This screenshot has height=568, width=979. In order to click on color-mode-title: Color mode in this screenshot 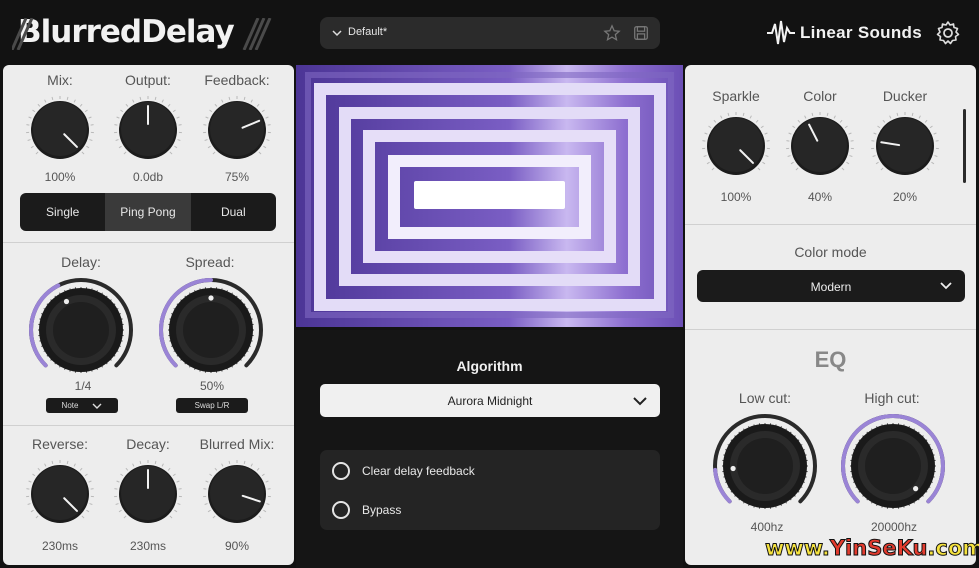, I will do `click(830, 252)`.